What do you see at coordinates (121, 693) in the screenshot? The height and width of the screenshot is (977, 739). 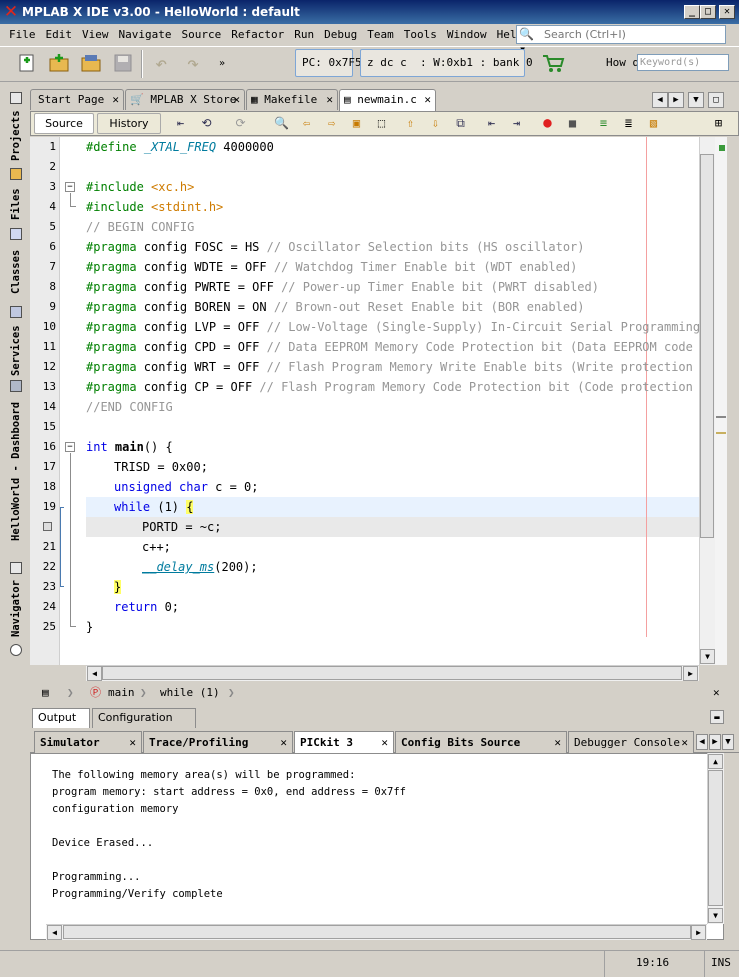 I see `breadcrumb-function: main` at bounding box center [121, 693].